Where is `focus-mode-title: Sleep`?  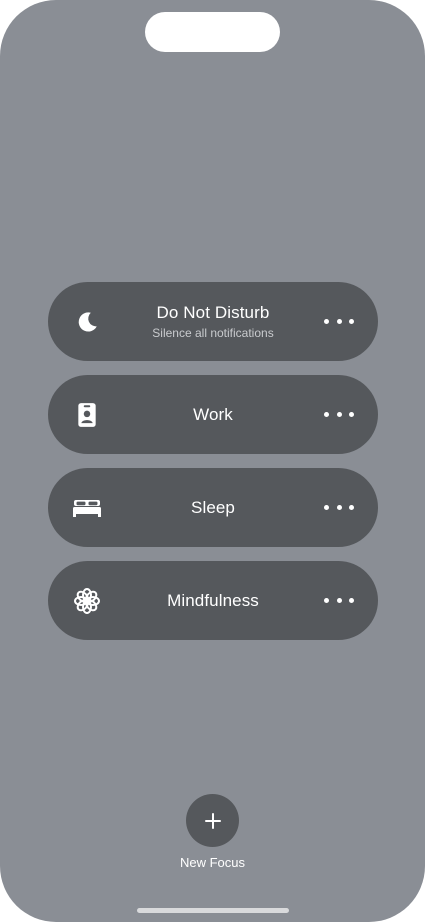 focus-mode-title: Sleep is located at coordinates (213, 507).